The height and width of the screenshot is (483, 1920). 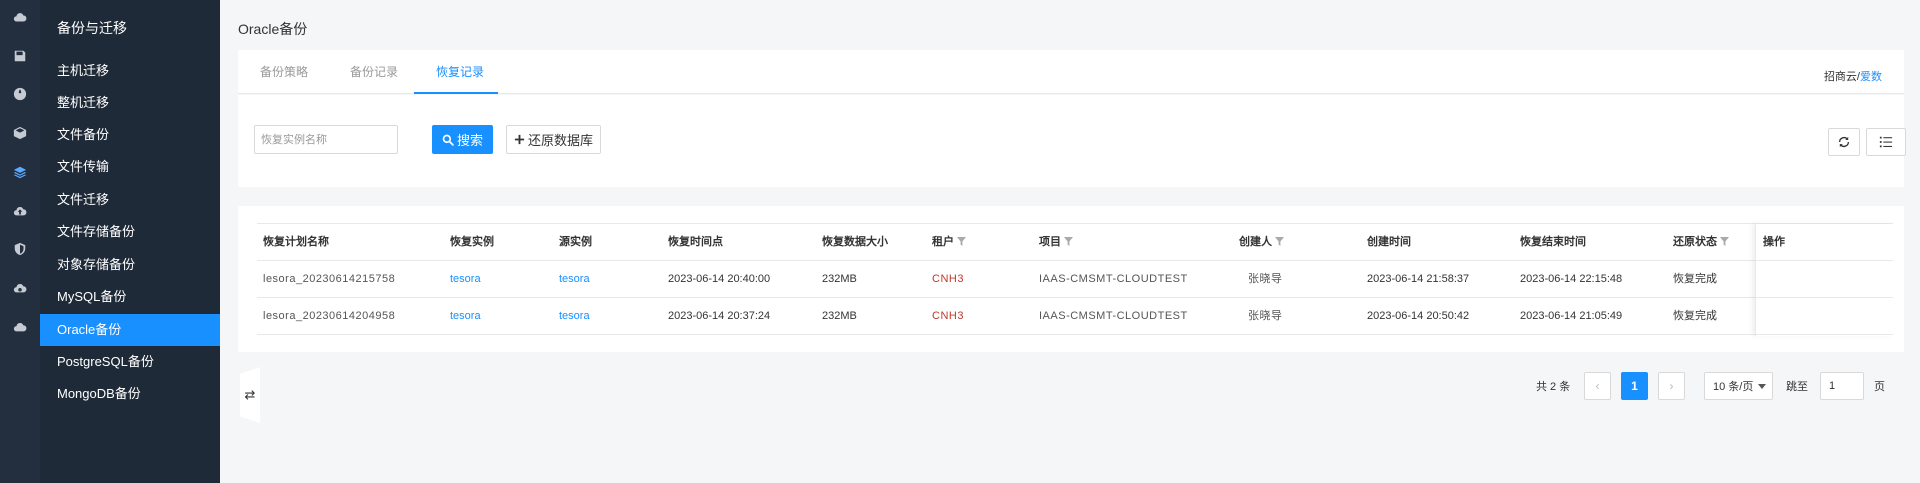 What do you see at coordinates (20, 211) in the screenshot?
I see `cloud-up-icon` at bounding box center [20, 211].